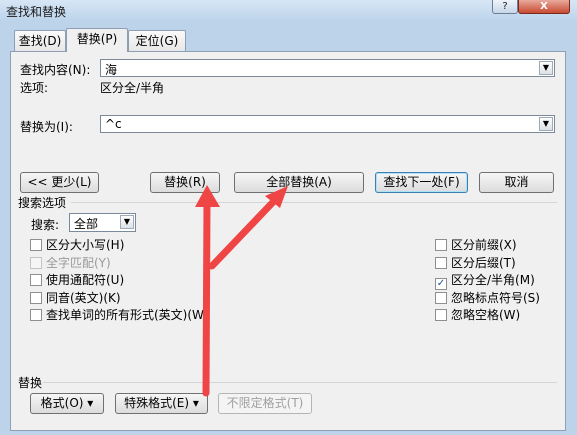  What do you see at coordinates (288, 11) in the screenshot?
I see `title-bar: 查找和替换 ? X` at bounding box center [288, 11].